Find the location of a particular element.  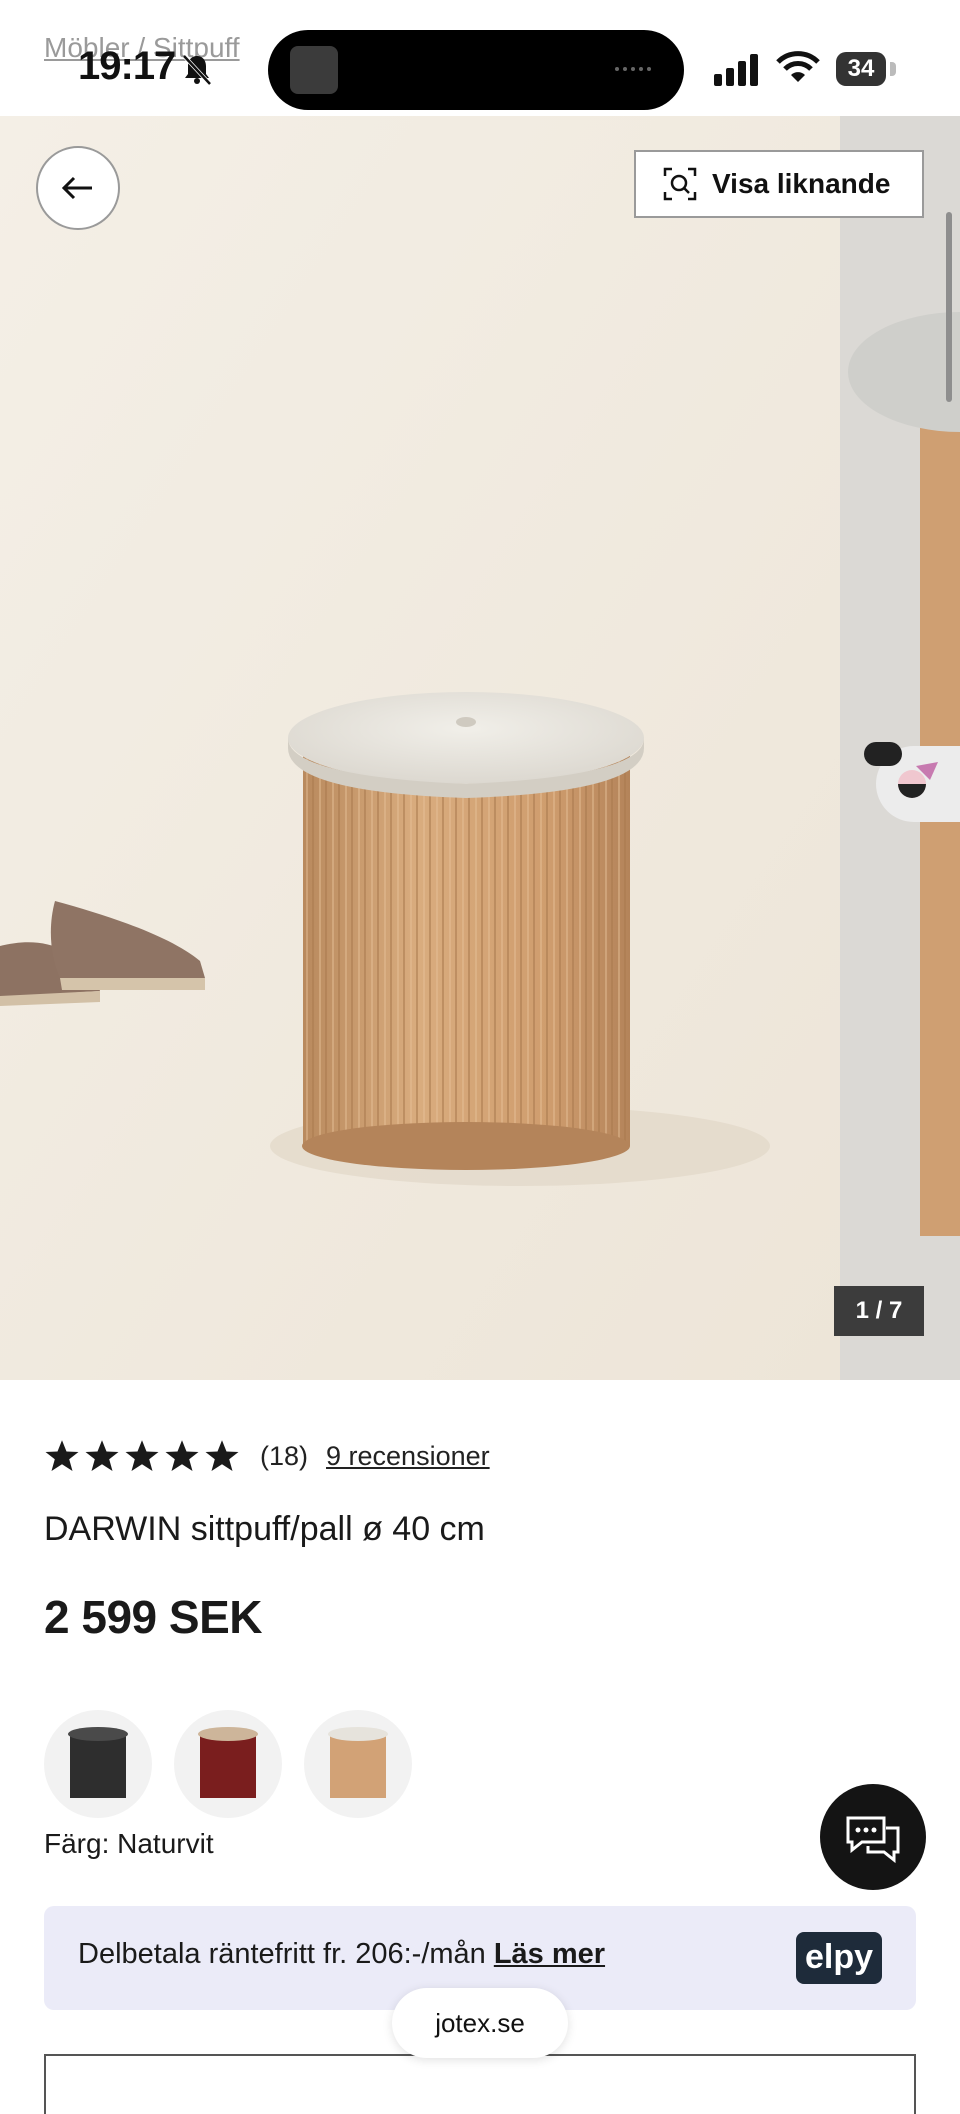

battery-tip is located at coordinates (893, 69).